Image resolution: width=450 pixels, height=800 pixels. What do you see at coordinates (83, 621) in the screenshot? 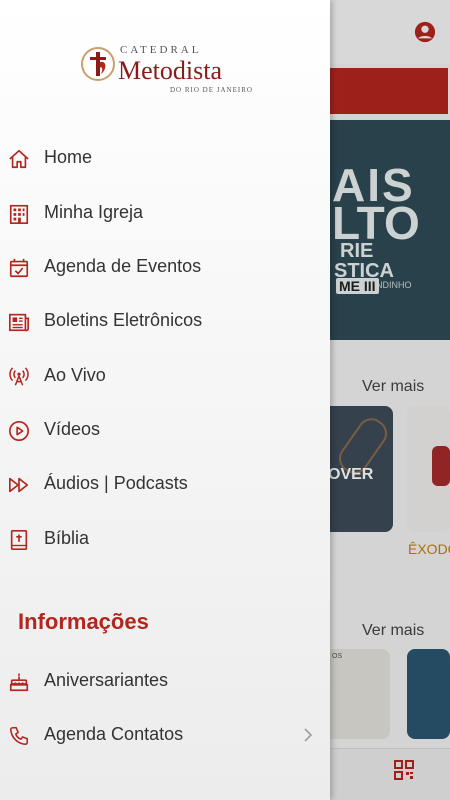
I see `section-title-informacoes: Informações` at bounding box center [83, 621].